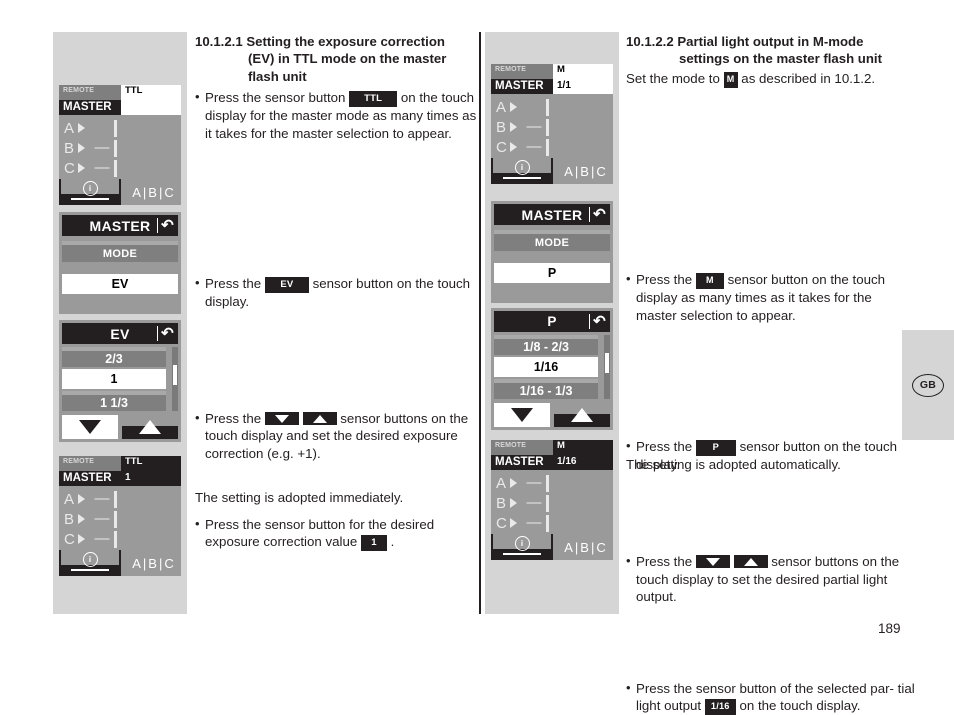 This screenshot has height=715, width=954. I want to click on right-closing-note: The setting is adopted automatically., so click(733, 464).